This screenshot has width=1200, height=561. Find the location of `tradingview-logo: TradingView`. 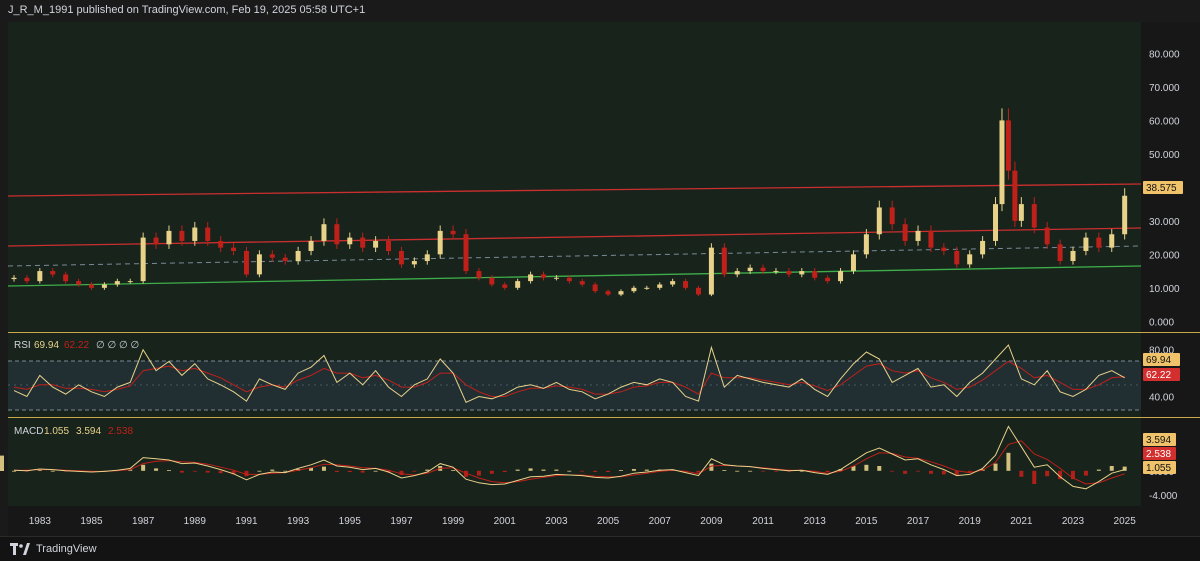

tradingview-logo: TradingView is located at coordinates (53, 549).